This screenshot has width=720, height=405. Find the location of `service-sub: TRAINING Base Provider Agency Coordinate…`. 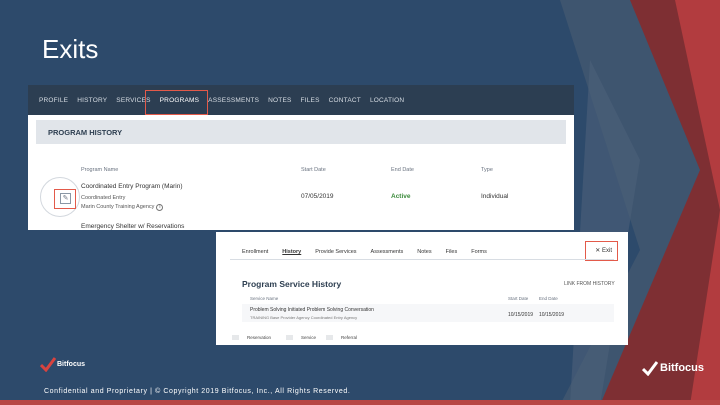

service-sub: TRAINING Base Provider Agency Coordinate… is located at coordinates (304, 317).